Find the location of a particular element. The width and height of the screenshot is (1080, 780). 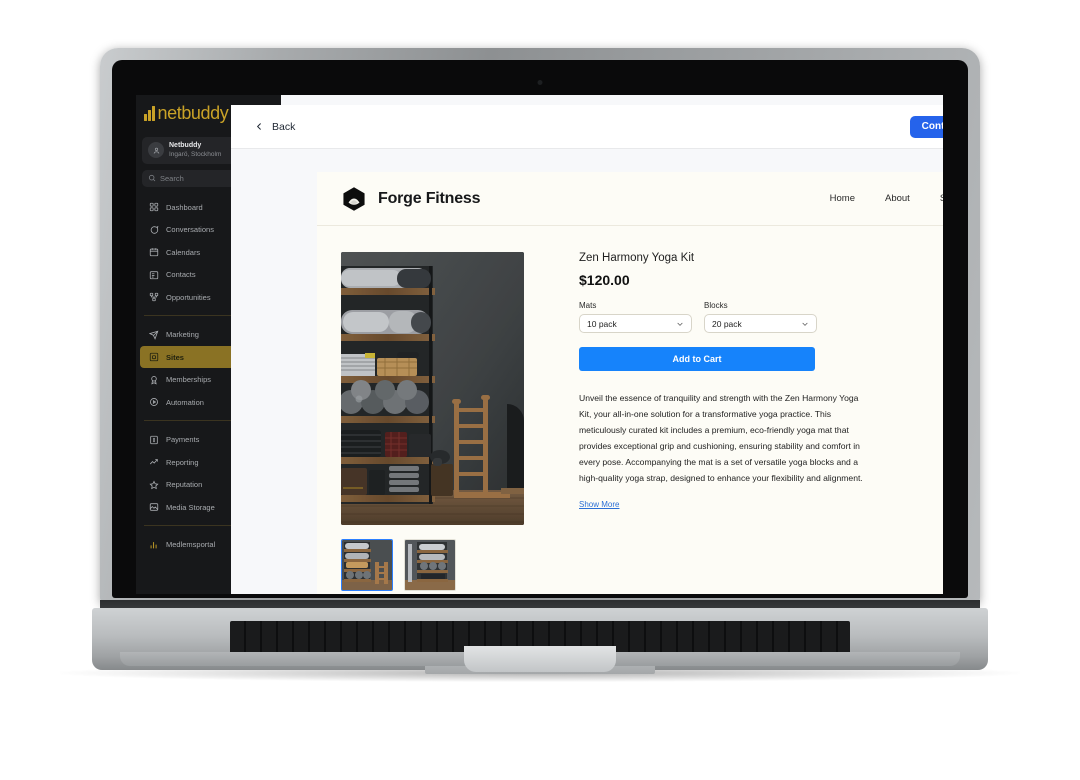

hexagon-mountain-logo-icon is located at coordinates (354, 198).